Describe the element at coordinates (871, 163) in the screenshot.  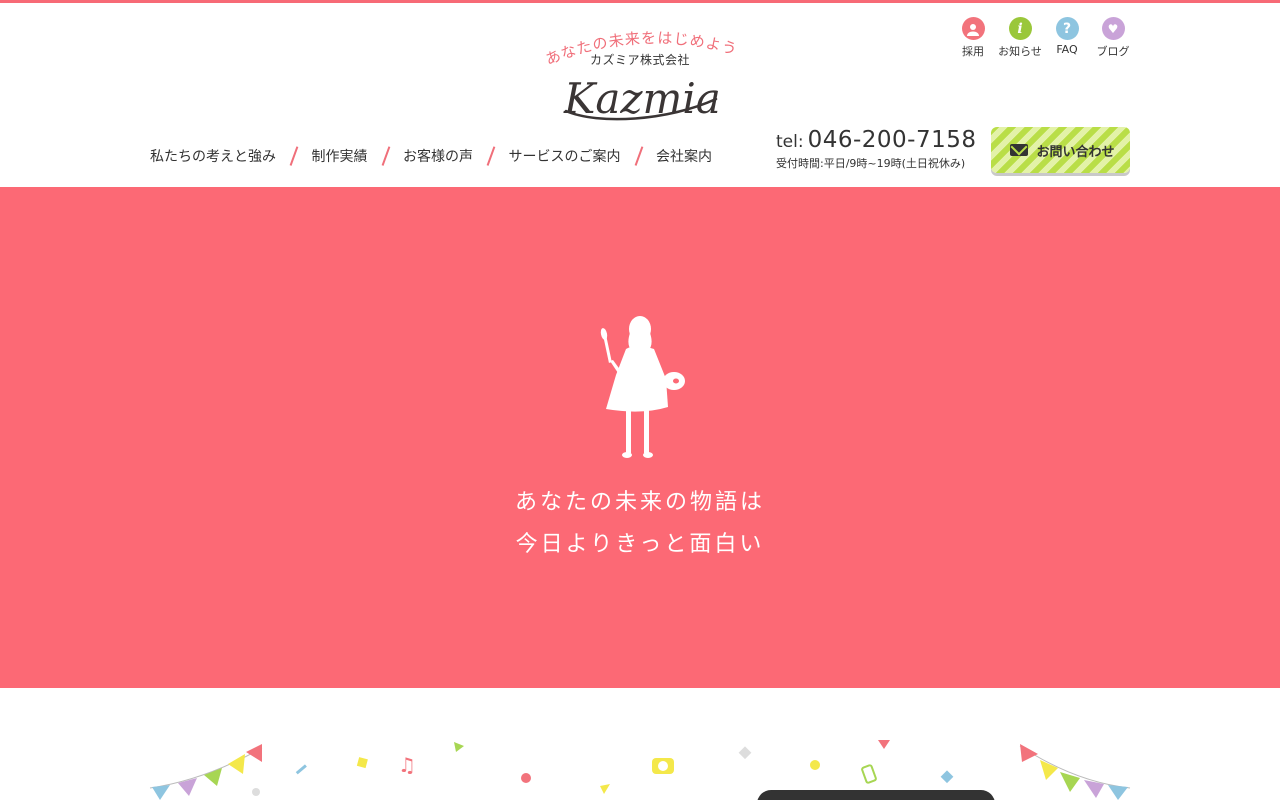
I see `business-hours: 受付時間:平日/9時~19時(土日祝休み)` at that location.